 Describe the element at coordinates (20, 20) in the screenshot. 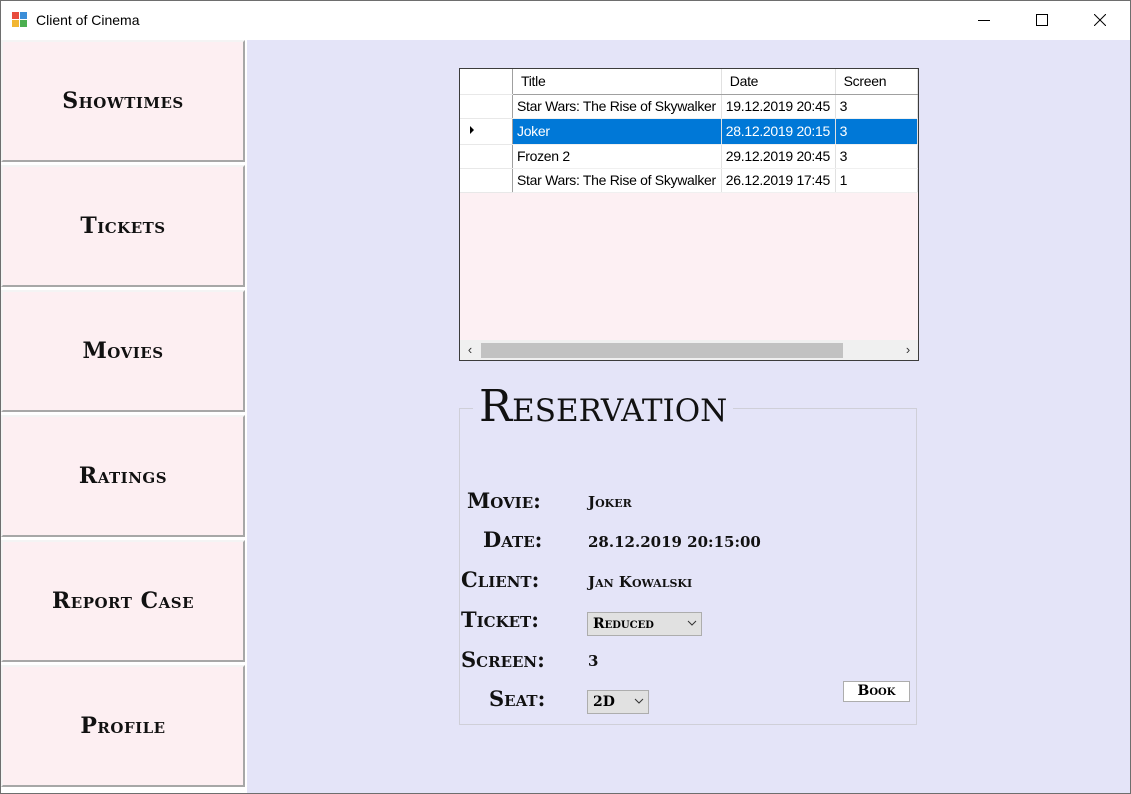

I see `app-icon` at that location.